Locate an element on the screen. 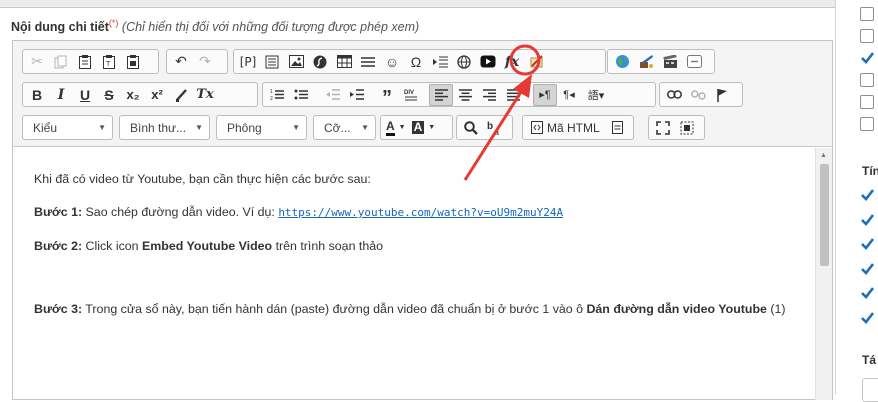  bulleted-list-icon is located at coordinates (301, 95).